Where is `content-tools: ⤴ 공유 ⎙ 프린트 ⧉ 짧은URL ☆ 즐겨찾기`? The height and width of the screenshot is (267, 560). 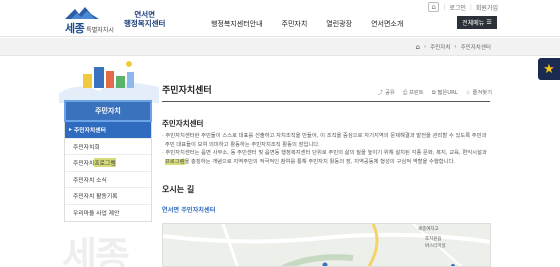 content-tools: ⤴ 공유 ⎙ 프린트 ⧉ 짧은URL ☆ 즐겨찾기 is located at coordinates (435, 92).